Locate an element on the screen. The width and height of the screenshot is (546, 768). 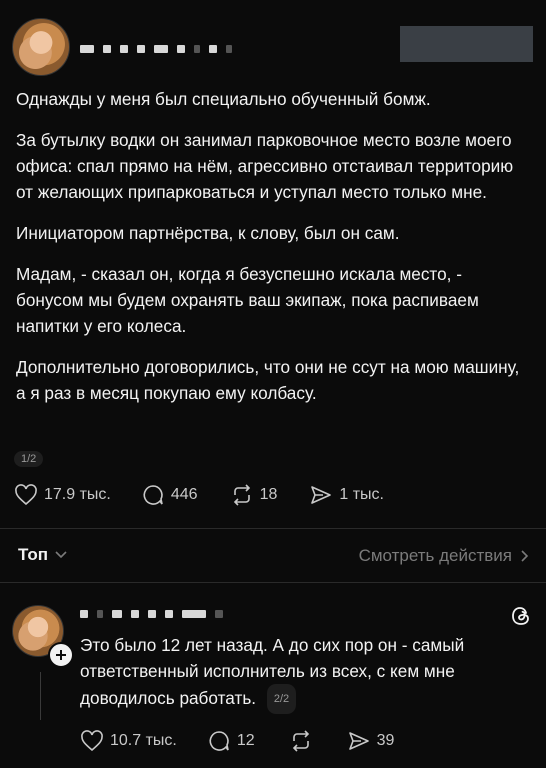
like-button: 17.9 тыс. is located at coordinates (62, 495).